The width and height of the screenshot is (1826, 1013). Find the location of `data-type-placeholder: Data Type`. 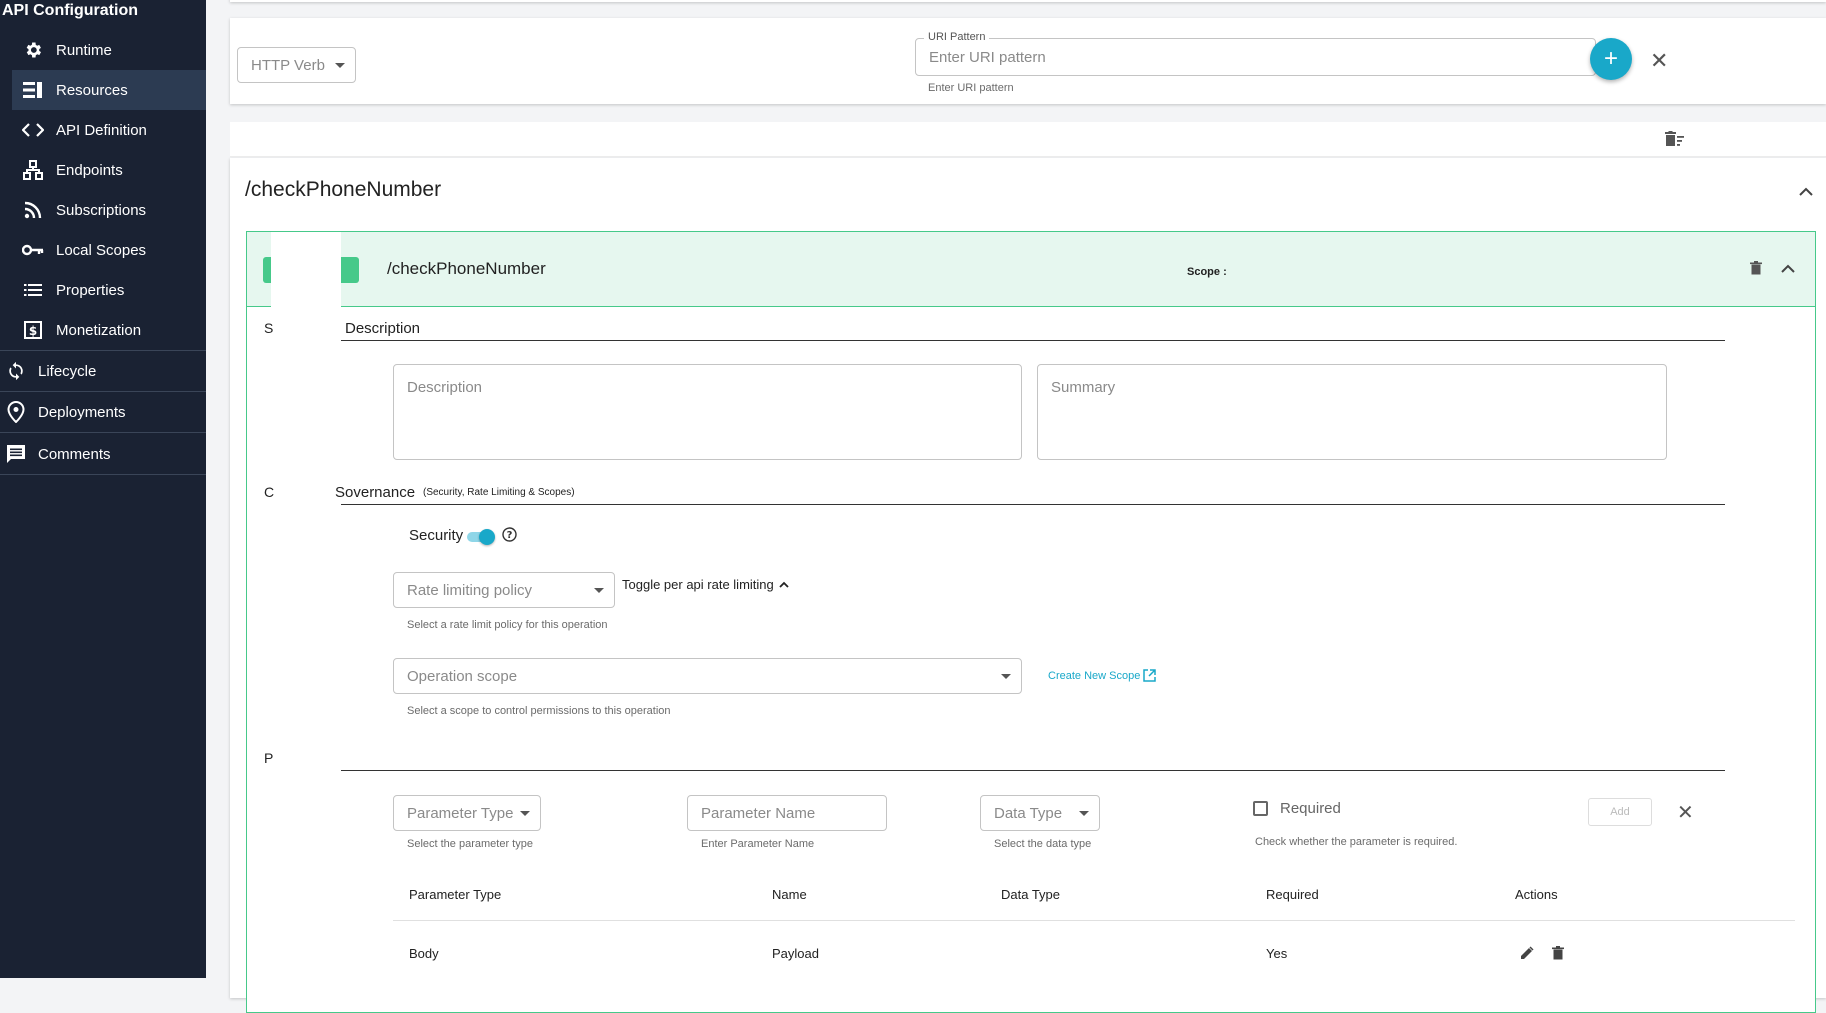

data-type-placeholder: Data Type is located at coordinates (1028, 813).